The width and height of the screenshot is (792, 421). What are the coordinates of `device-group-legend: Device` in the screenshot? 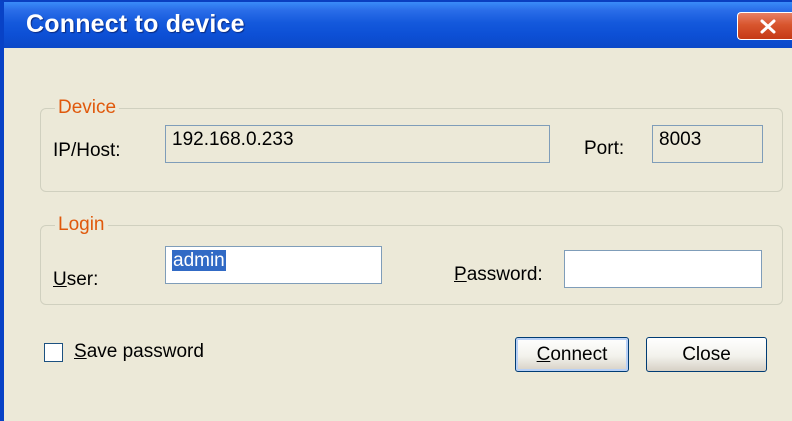 It's located at (87, 108).